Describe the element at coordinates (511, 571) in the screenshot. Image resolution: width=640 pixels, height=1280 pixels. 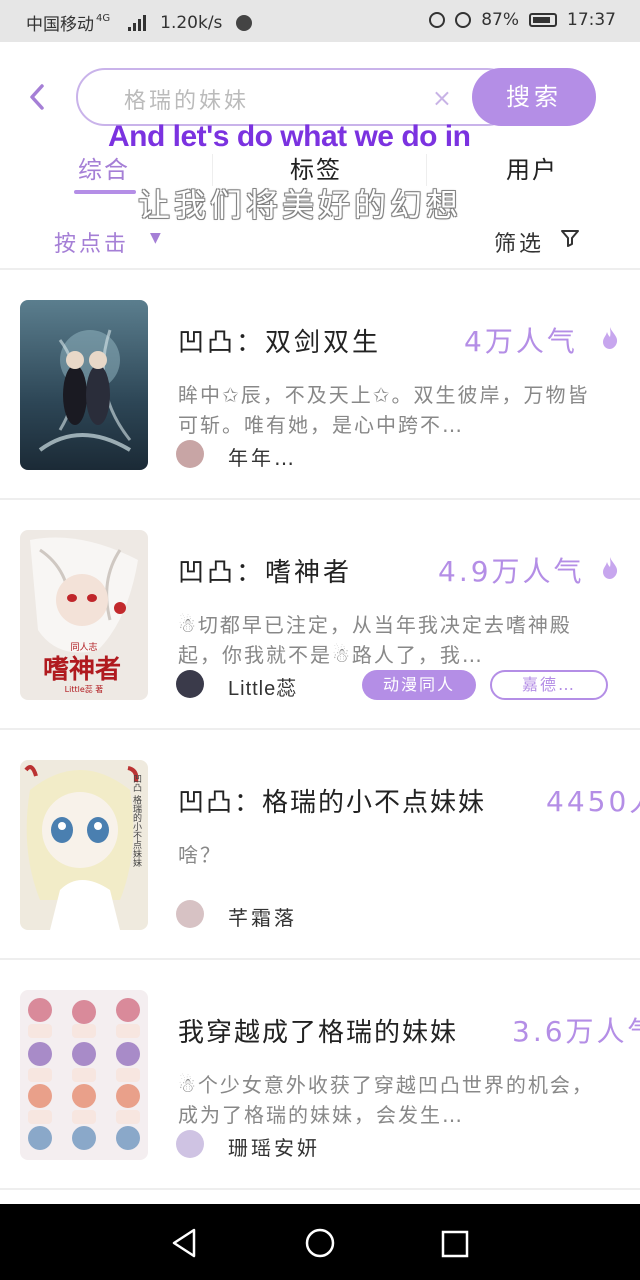
I see `popularity-count: 4.9万人气` at that location.